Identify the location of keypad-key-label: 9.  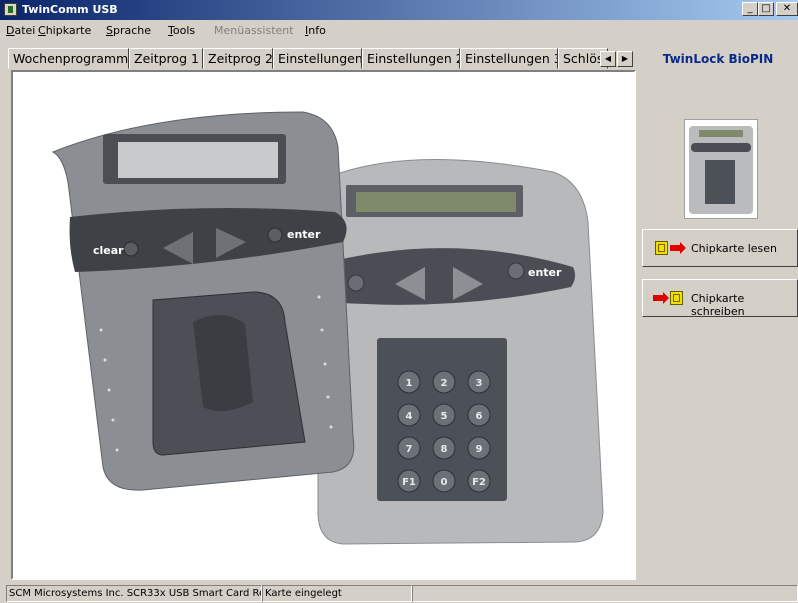
(479, 449).